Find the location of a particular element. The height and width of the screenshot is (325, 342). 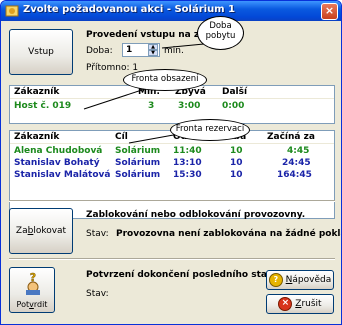

window-title: Zvolte požadovanou akci - Solárium 1 is located at coordinates (129, 9).